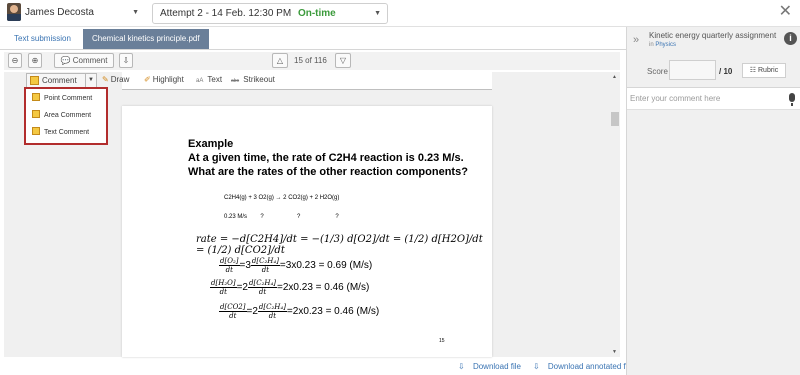 Image resolution: width=800 pixels, height=375 pixels. What do you see at coordinates (126, 60) in the screenshot?
I see `export-button: ⇩` at bounding box center [126, 60].